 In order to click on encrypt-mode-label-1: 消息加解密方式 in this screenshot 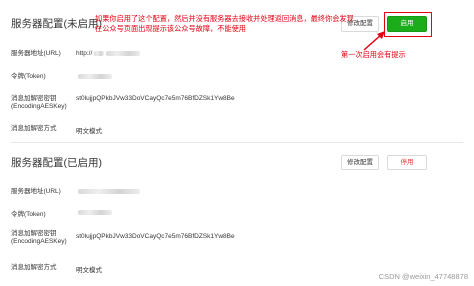, I will do `click(34, 128)`.